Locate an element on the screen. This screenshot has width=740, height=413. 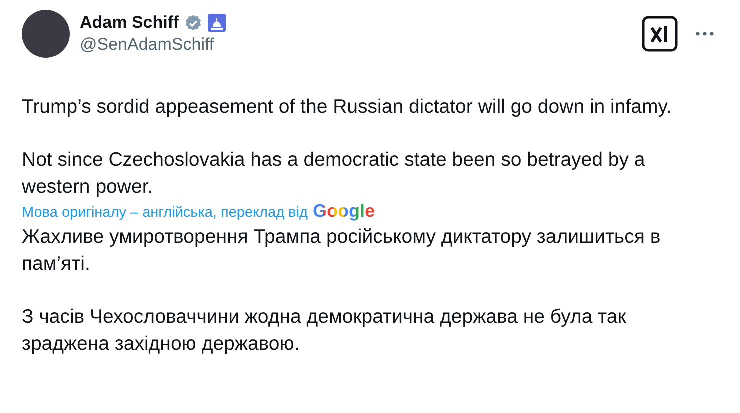
translation-note: Мова оригіналу – англійська, переклад від is located at coordinates (165, 213).